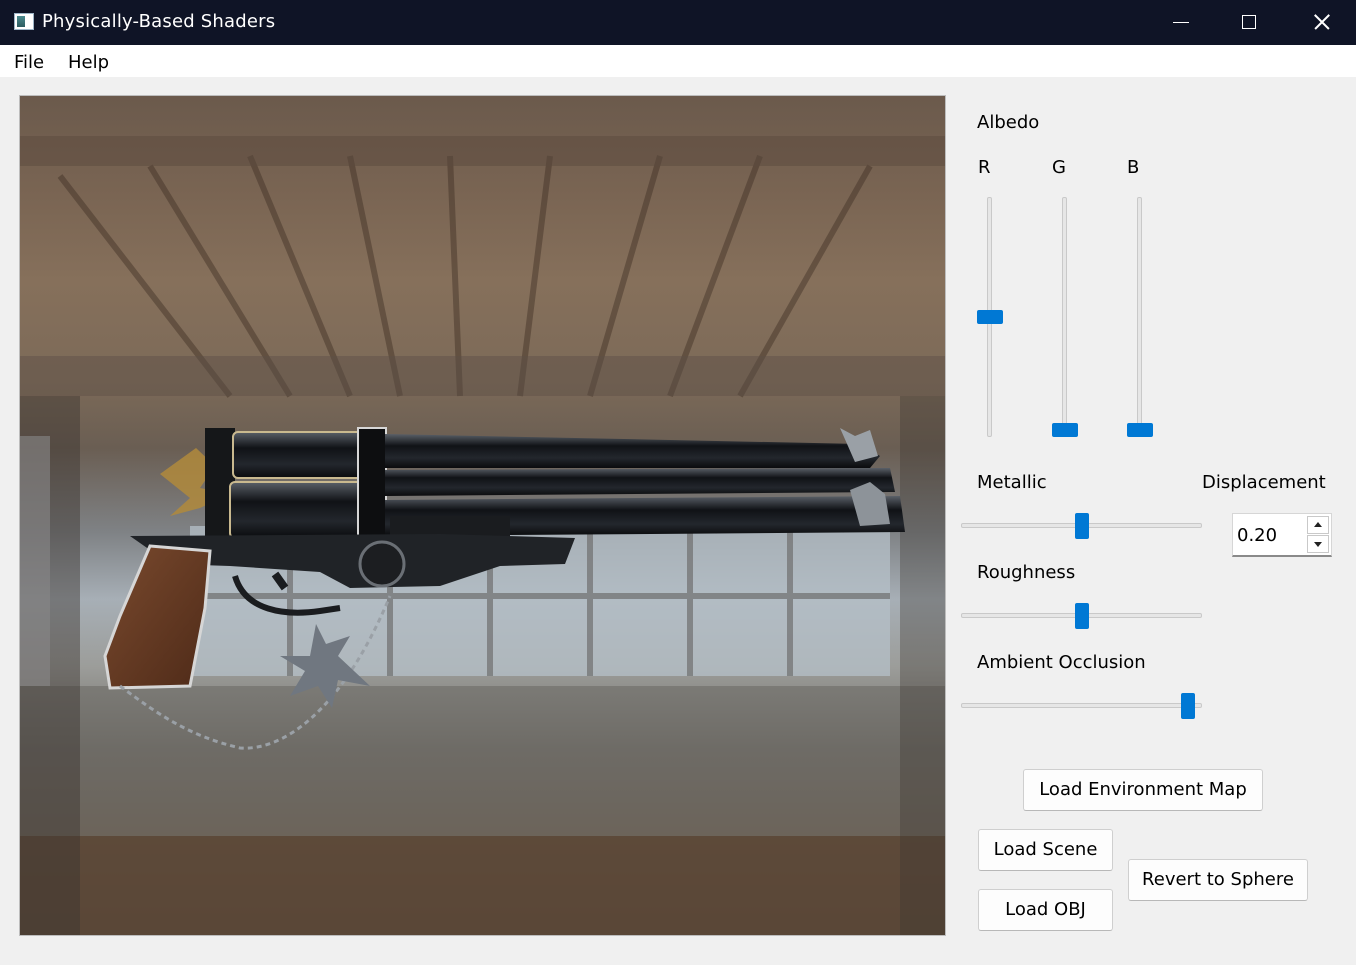 The height and width of the screenshot is (965, 1356). Describe the element at coordinates (1008, 122) in the screenshot. I see `albedo-label: Albedo` at that location.